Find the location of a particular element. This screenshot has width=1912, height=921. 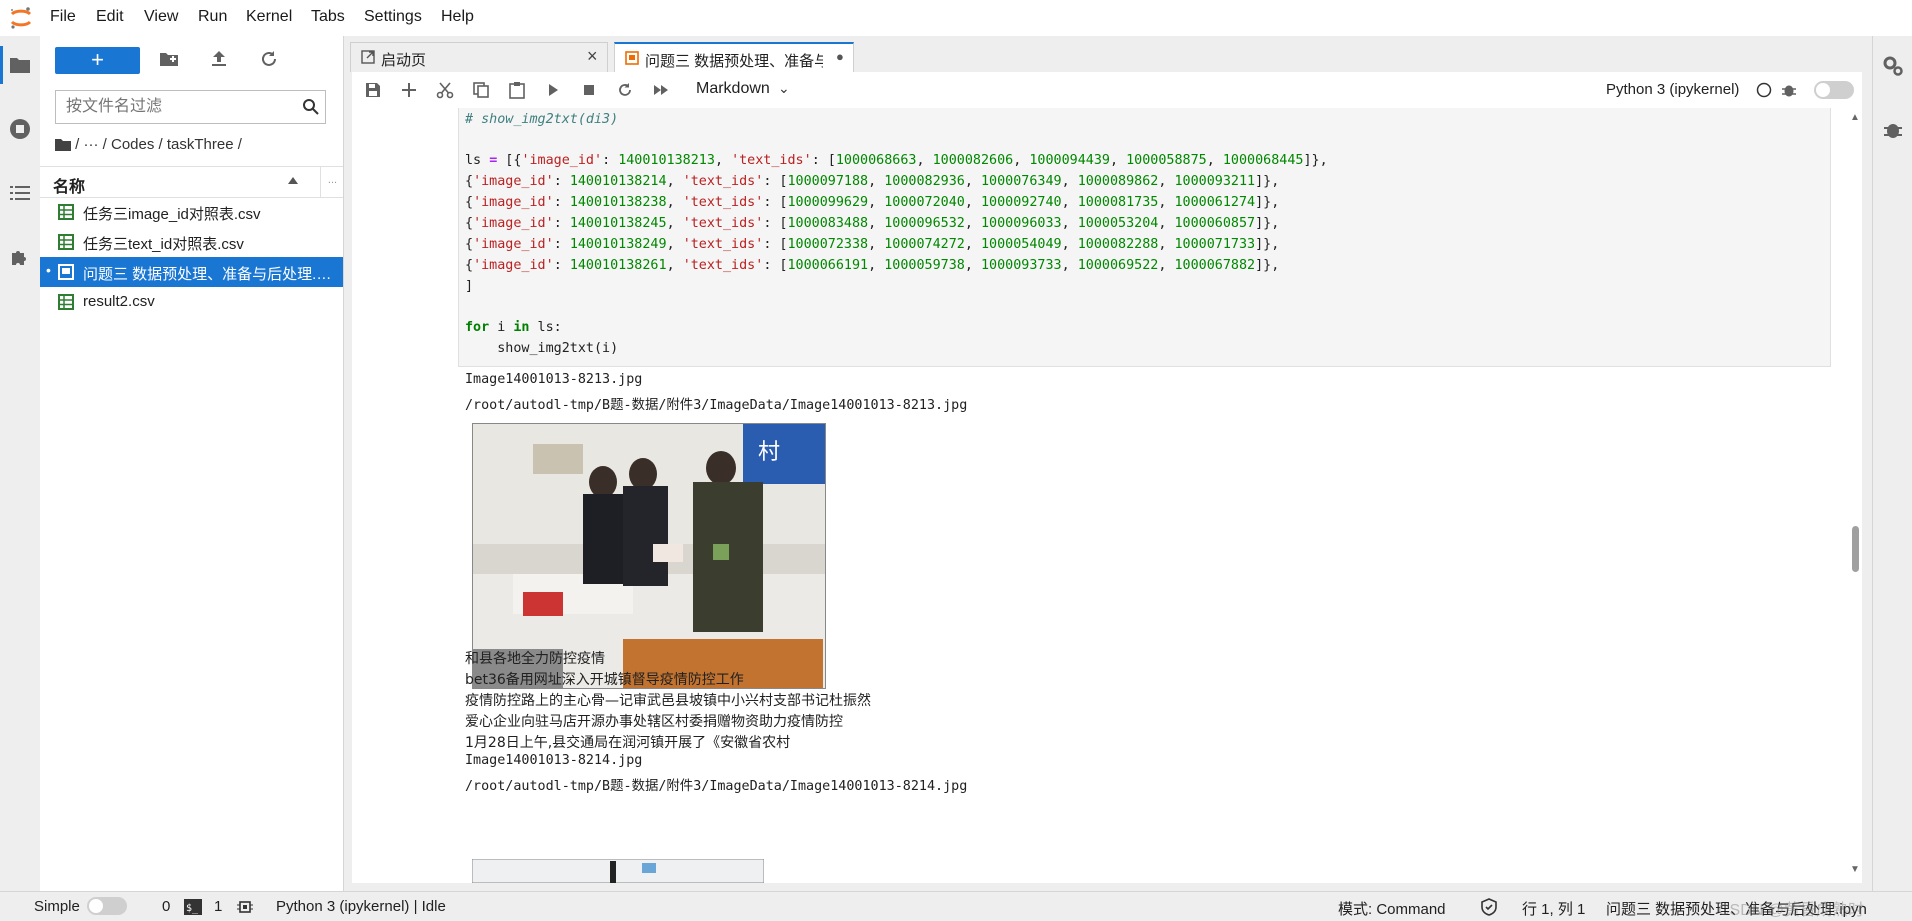

search-icon is located at coordinates (311, 107).